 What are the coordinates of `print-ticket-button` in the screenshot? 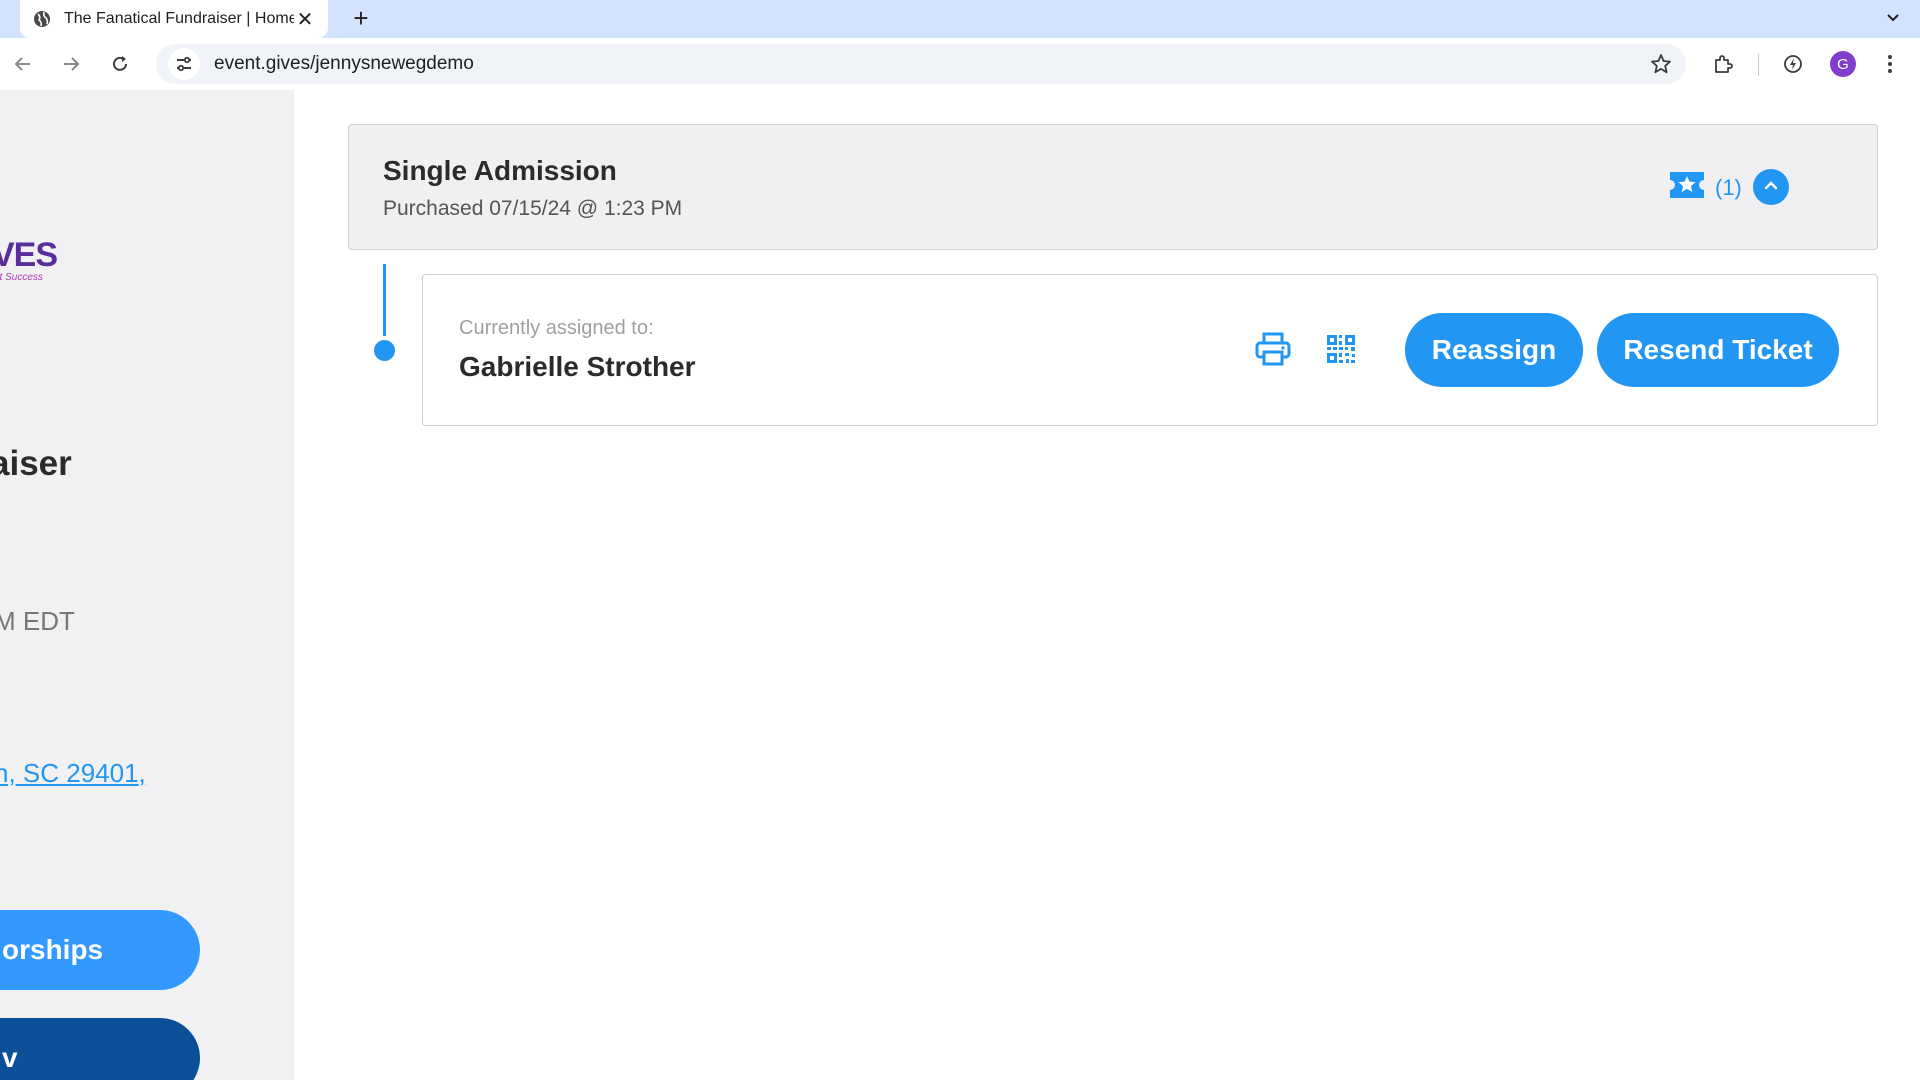 It's located at (1273, 351).